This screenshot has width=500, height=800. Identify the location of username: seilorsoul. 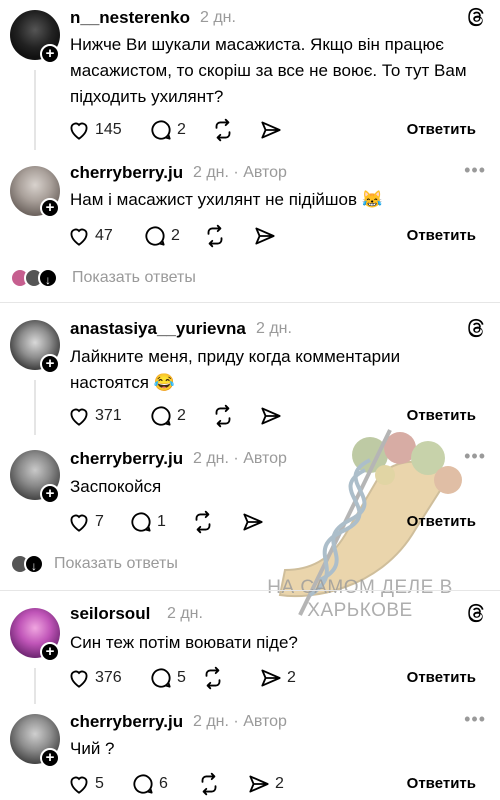
(110, 614).